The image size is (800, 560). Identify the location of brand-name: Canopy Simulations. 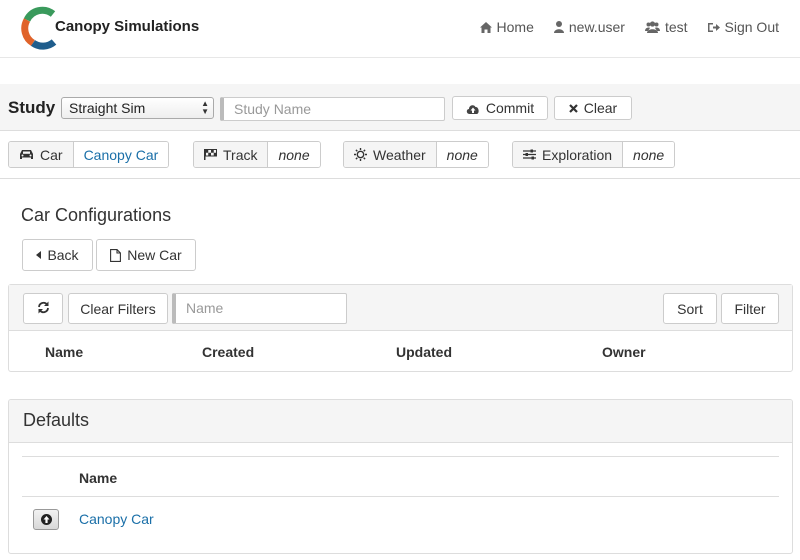
(127, 26).